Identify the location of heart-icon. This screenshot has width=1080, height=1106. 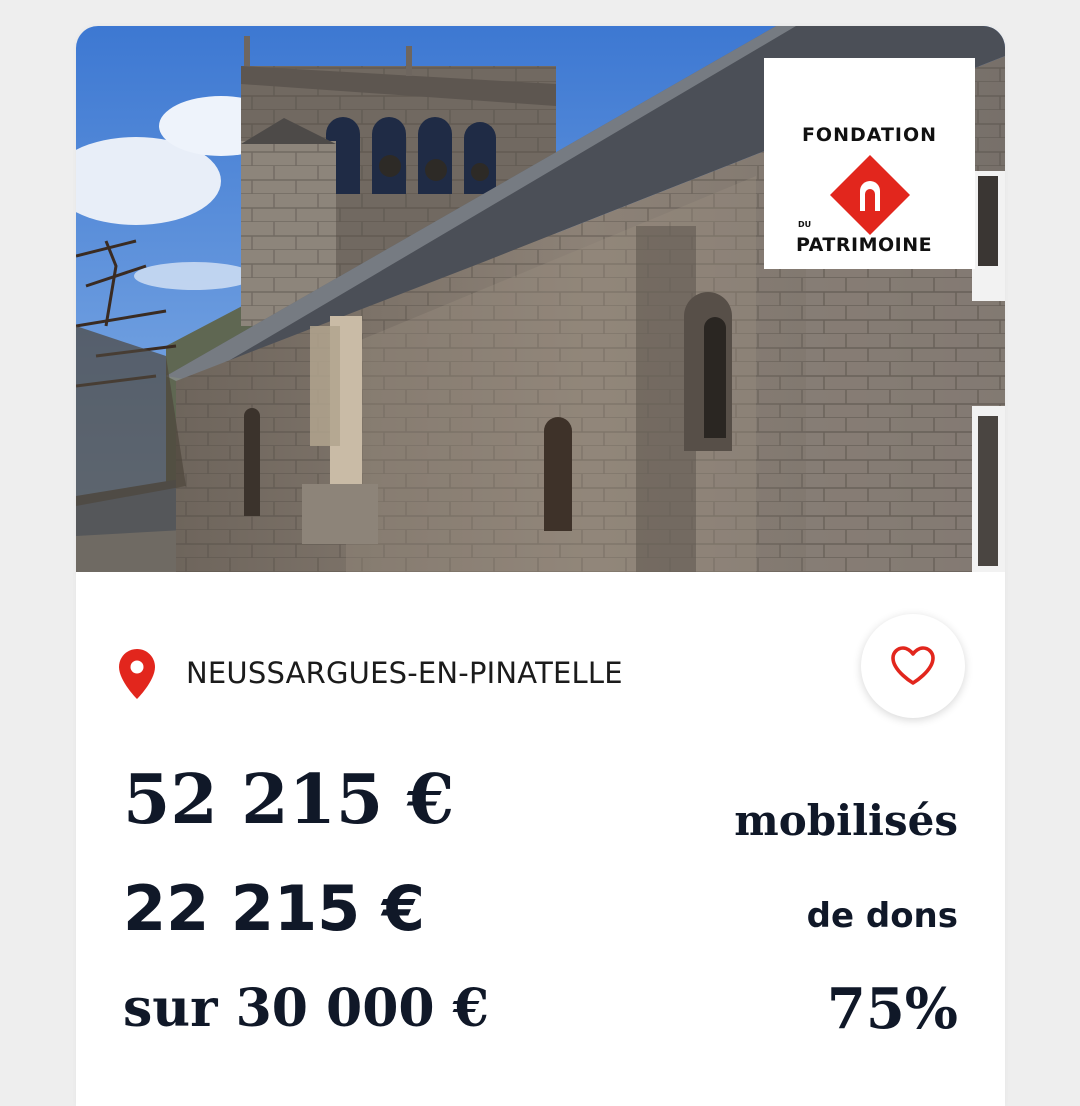
(913, 665).